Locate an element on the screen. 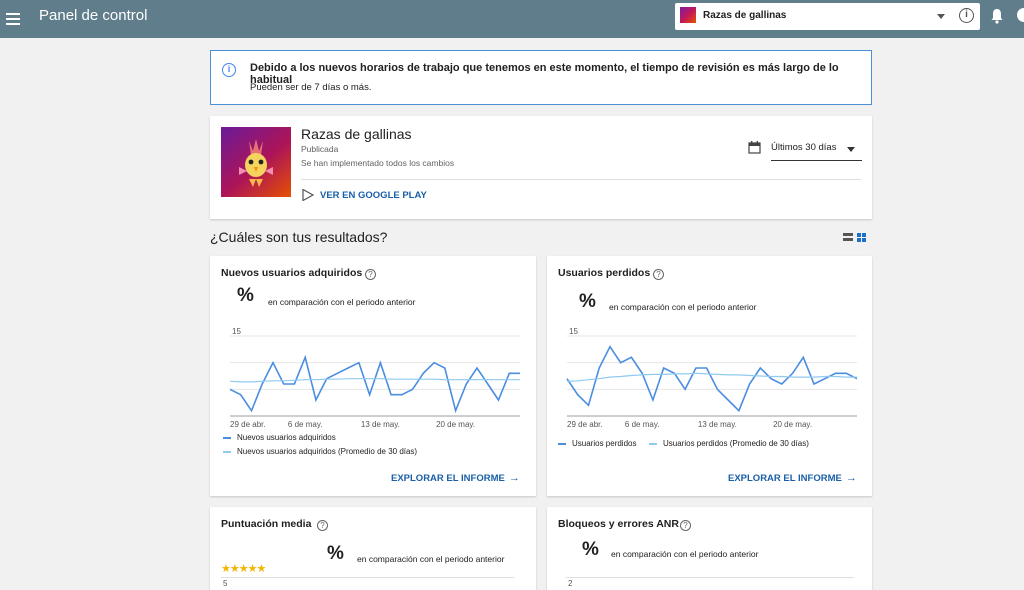 The height and width of the screenshot is (590, 1024). card-title: Bloqueos y errores ANR is located at coordinates (618, 524).